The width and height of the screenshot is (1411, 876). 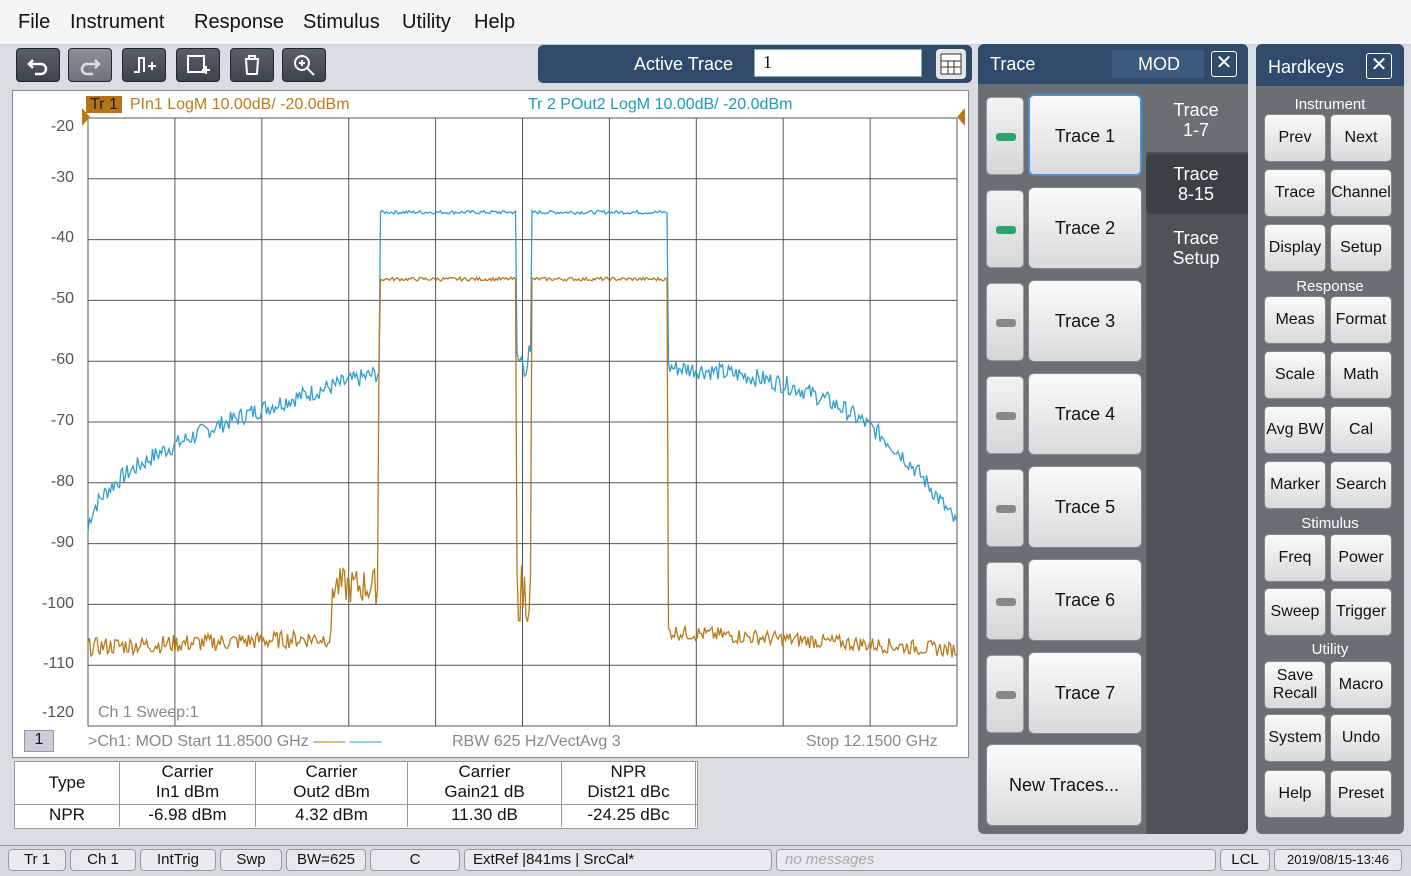 What do you see at coordinates (218, 105) in the screenshot?
I see `trace-1-header: Tr 1 PIn1 LogM 10.00dB/ -20.0dBm` at bounding box center [218, 105].